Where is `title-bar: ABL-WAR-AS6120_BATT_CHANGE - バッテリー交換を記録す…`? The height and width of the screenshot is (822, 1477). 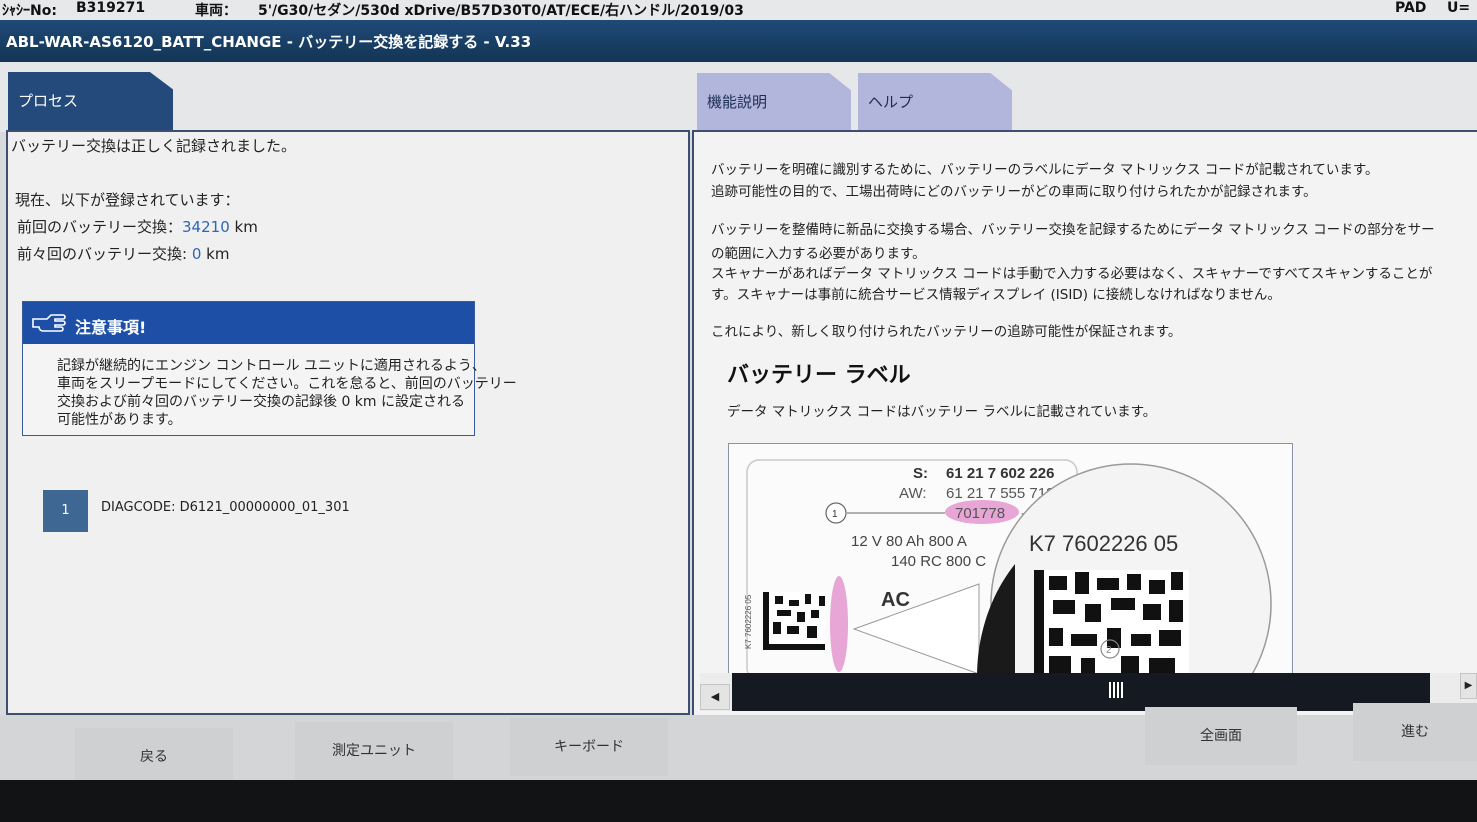 title-bar: ABL-WAR-AS6120_BATT_CHANGE - バッテリー交換を記録す… is located at coordinates (738, 41).